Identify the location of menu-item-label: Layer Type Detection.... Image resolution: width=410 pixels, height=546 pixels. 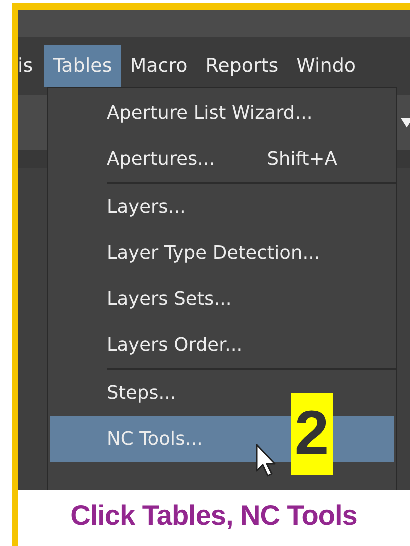
(213, 253).